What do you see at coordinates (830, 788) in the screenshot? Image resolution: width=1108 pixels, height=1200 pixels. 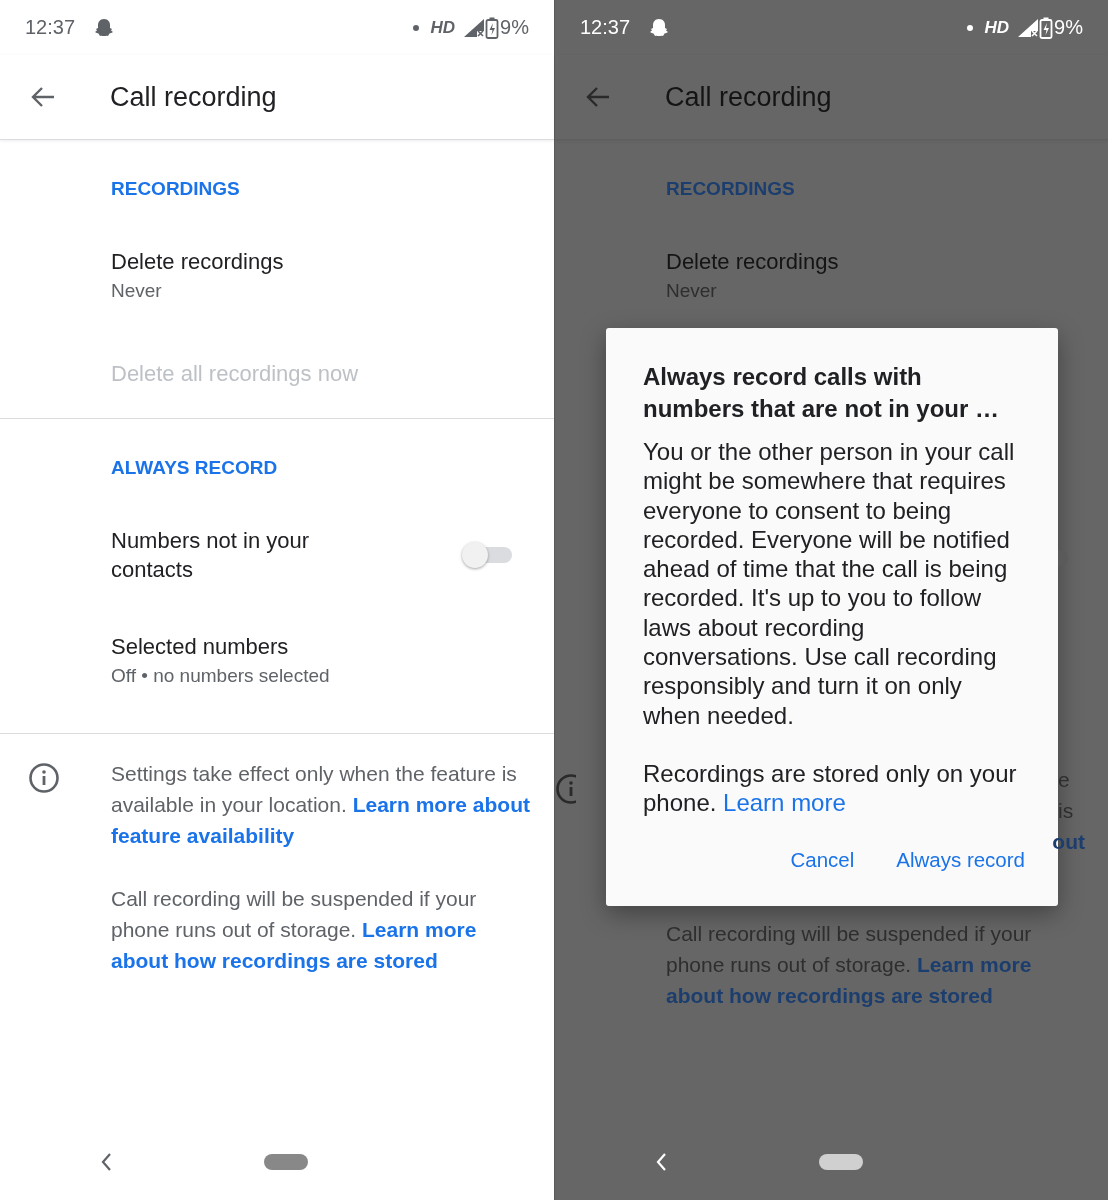 I see `dialog-message: Recordings are stored only on your phone. Learn more` at bounding box center [830, 788].